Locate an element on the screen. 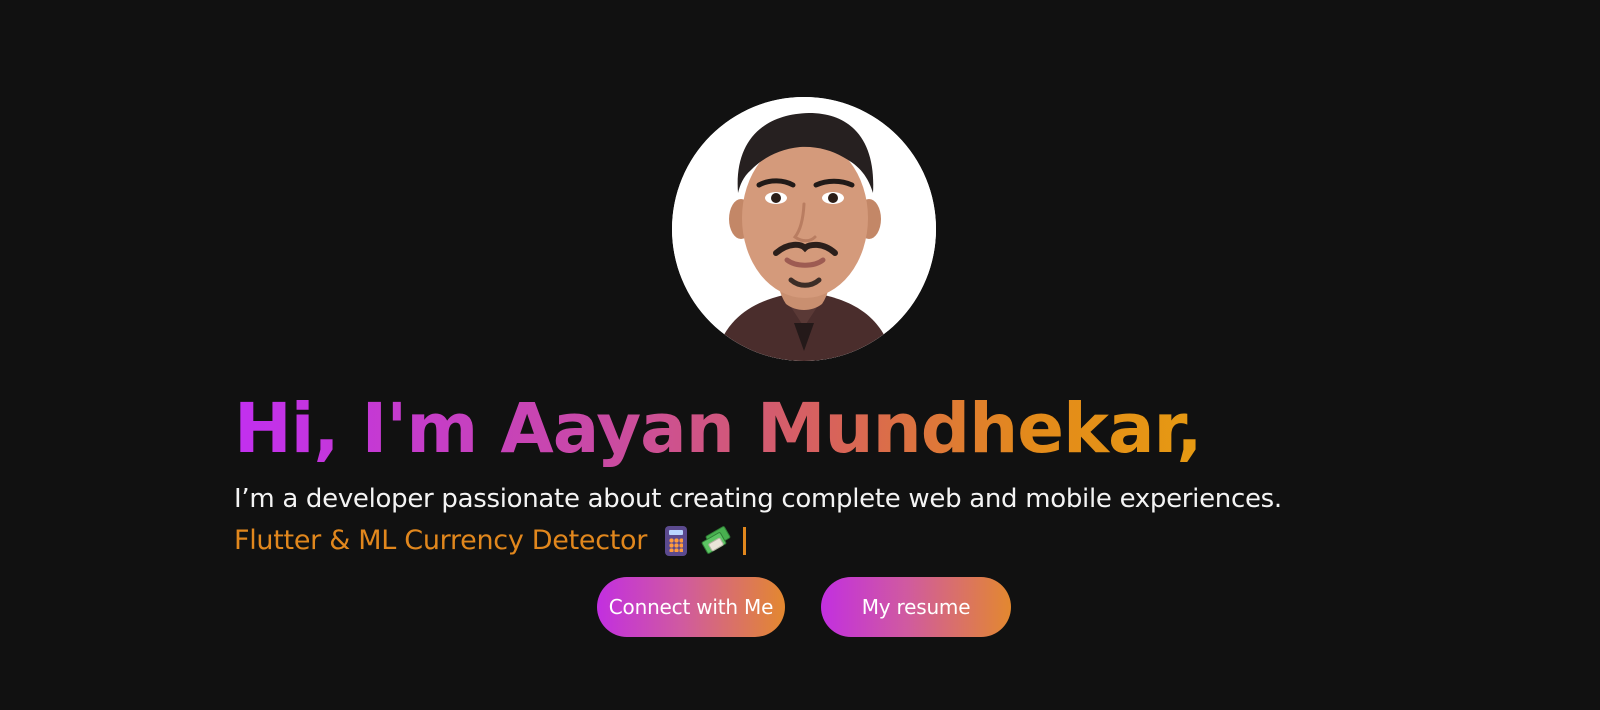 The image size is (1600, 710). calculator-icon is located at coordinates (676, 541).